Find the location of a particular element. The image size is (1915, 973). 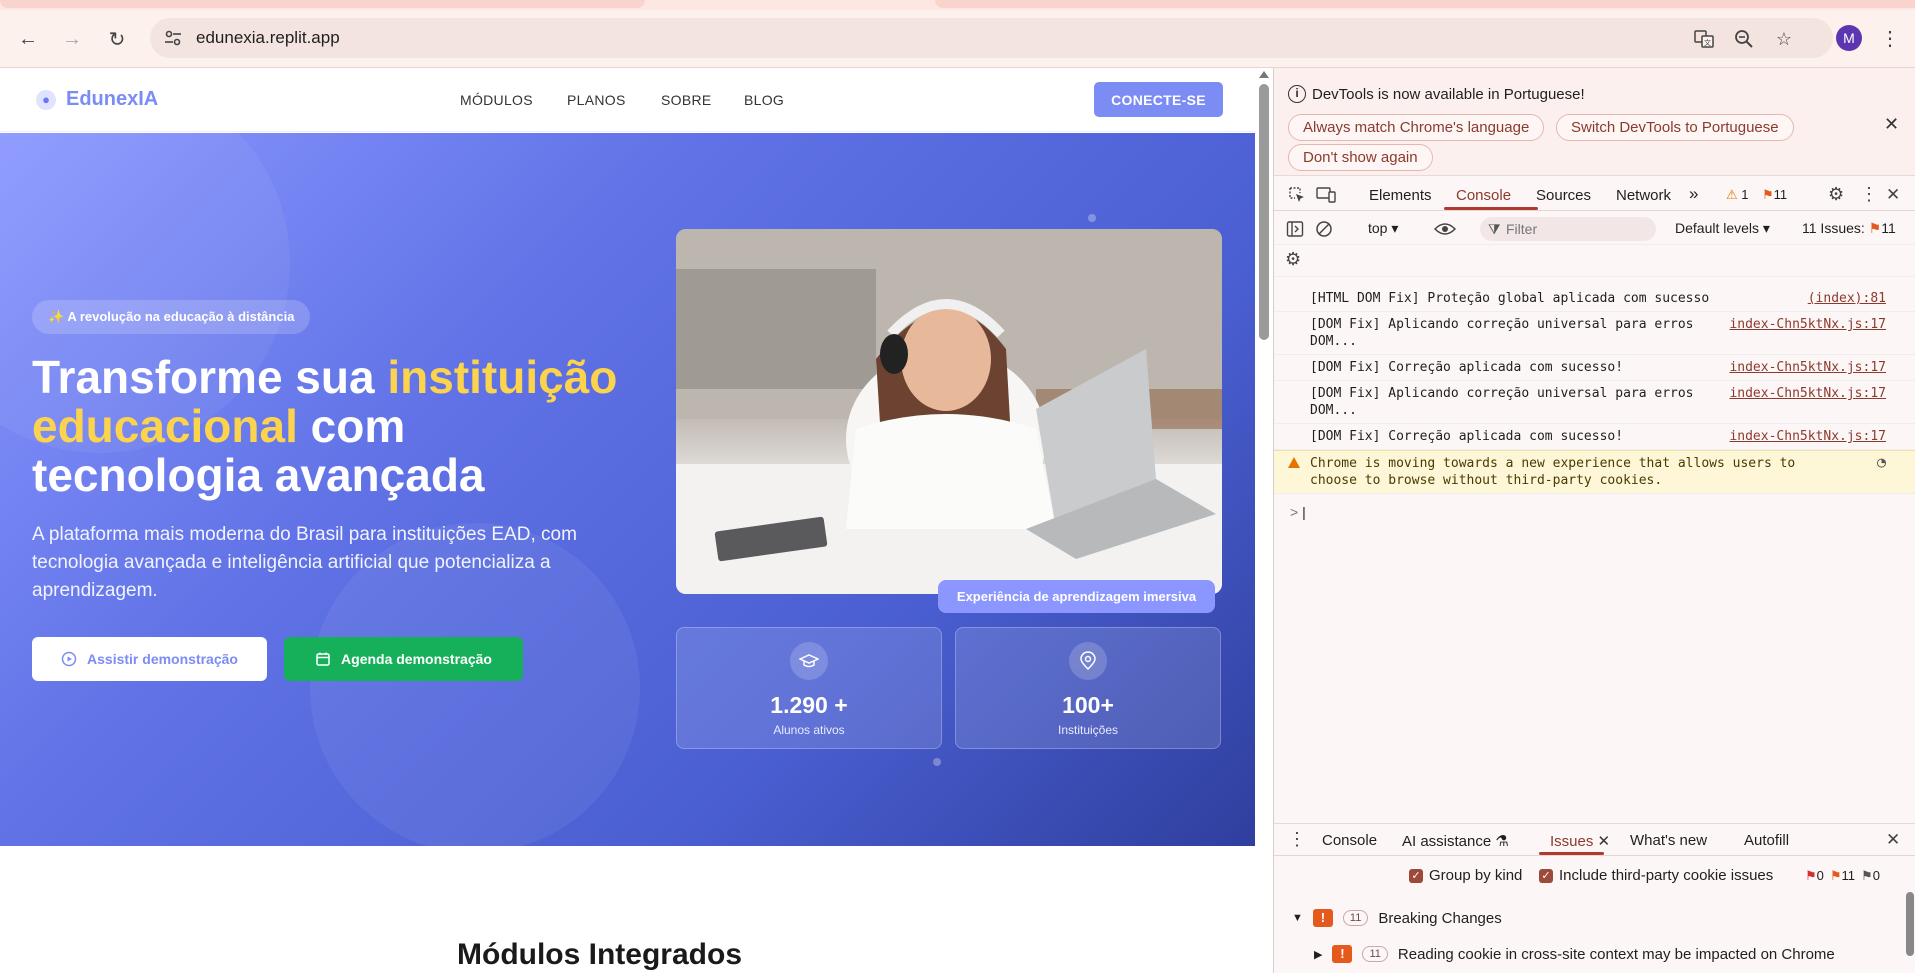

address-bar: edunexia.replit.app 文 ☆ is located at coordinates (991, 38).